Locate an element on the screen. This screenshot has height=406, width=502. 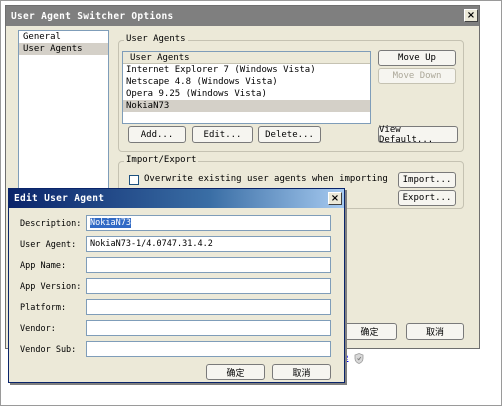
vendor-sub-field is located at coordinates (208, 349).